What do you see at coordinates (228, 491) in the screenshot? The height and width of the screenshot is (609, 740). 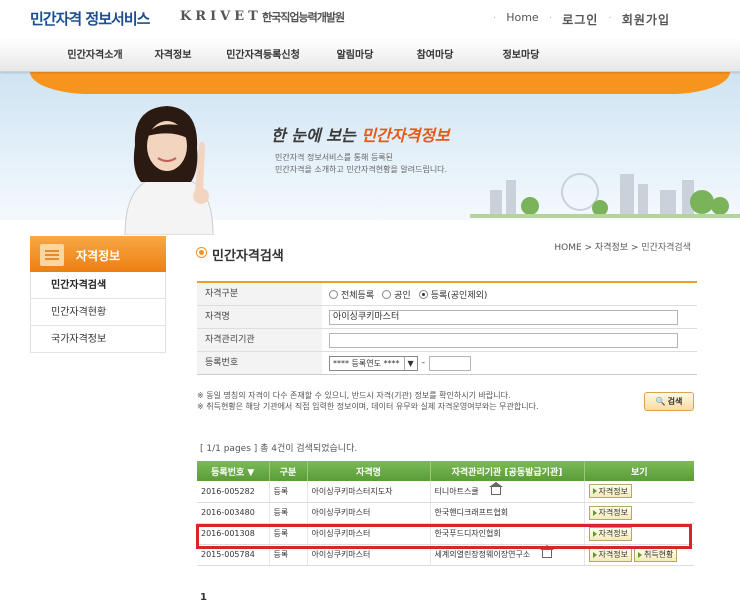 I see `cell-reg-no-text: 2016-005282` at bounding box center [228, 491].